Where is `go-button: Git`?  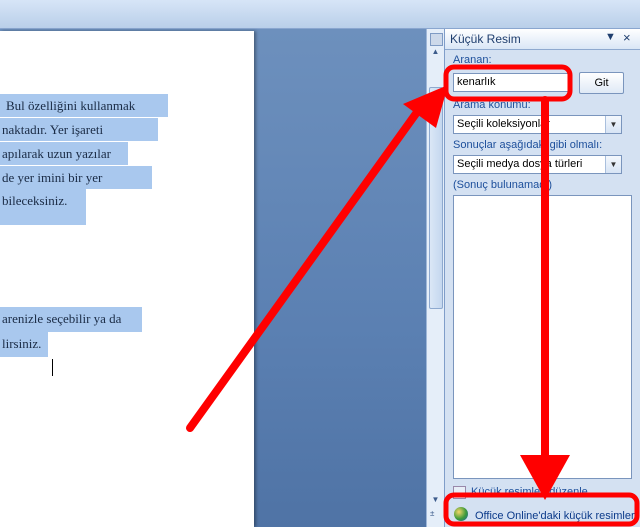
go-button: Git is located at coordinates (601, 83).